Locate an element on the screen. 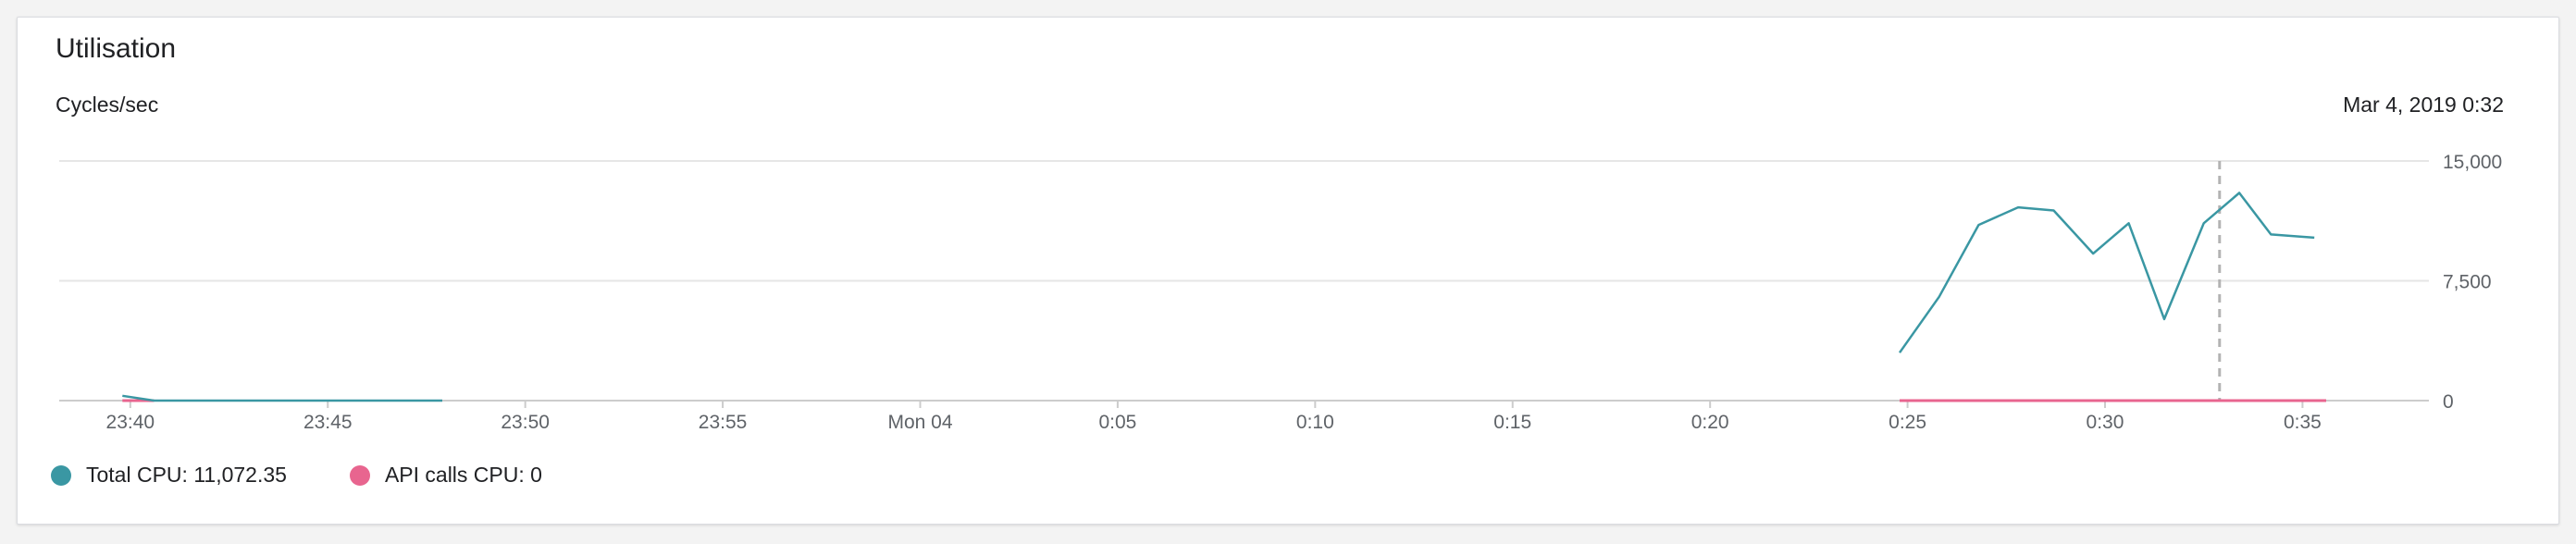  legend-swatch-total-cpu is located at coordinates (61, 475).